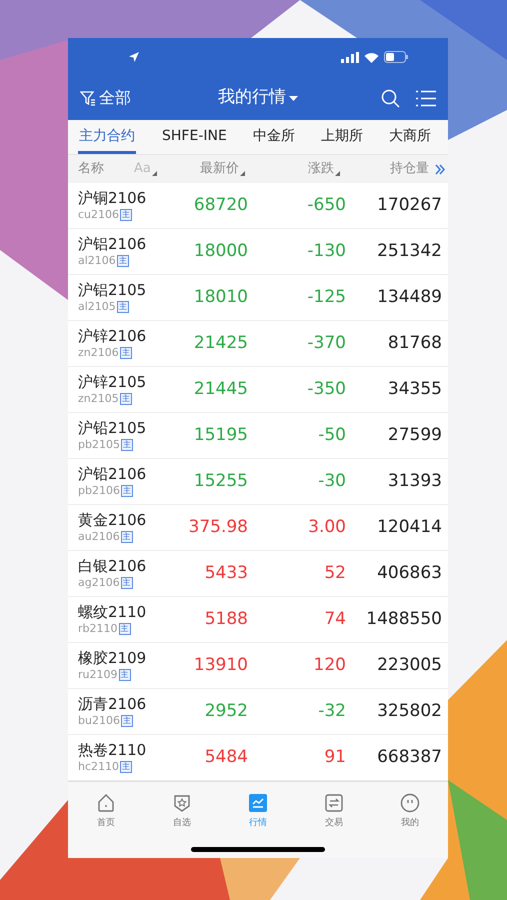 Image resolution: width=507 pixels, height=900 pixels. Describe the element at coordinates (409, 205) in the screenshot. I see `open-interest: 170267` at that location.